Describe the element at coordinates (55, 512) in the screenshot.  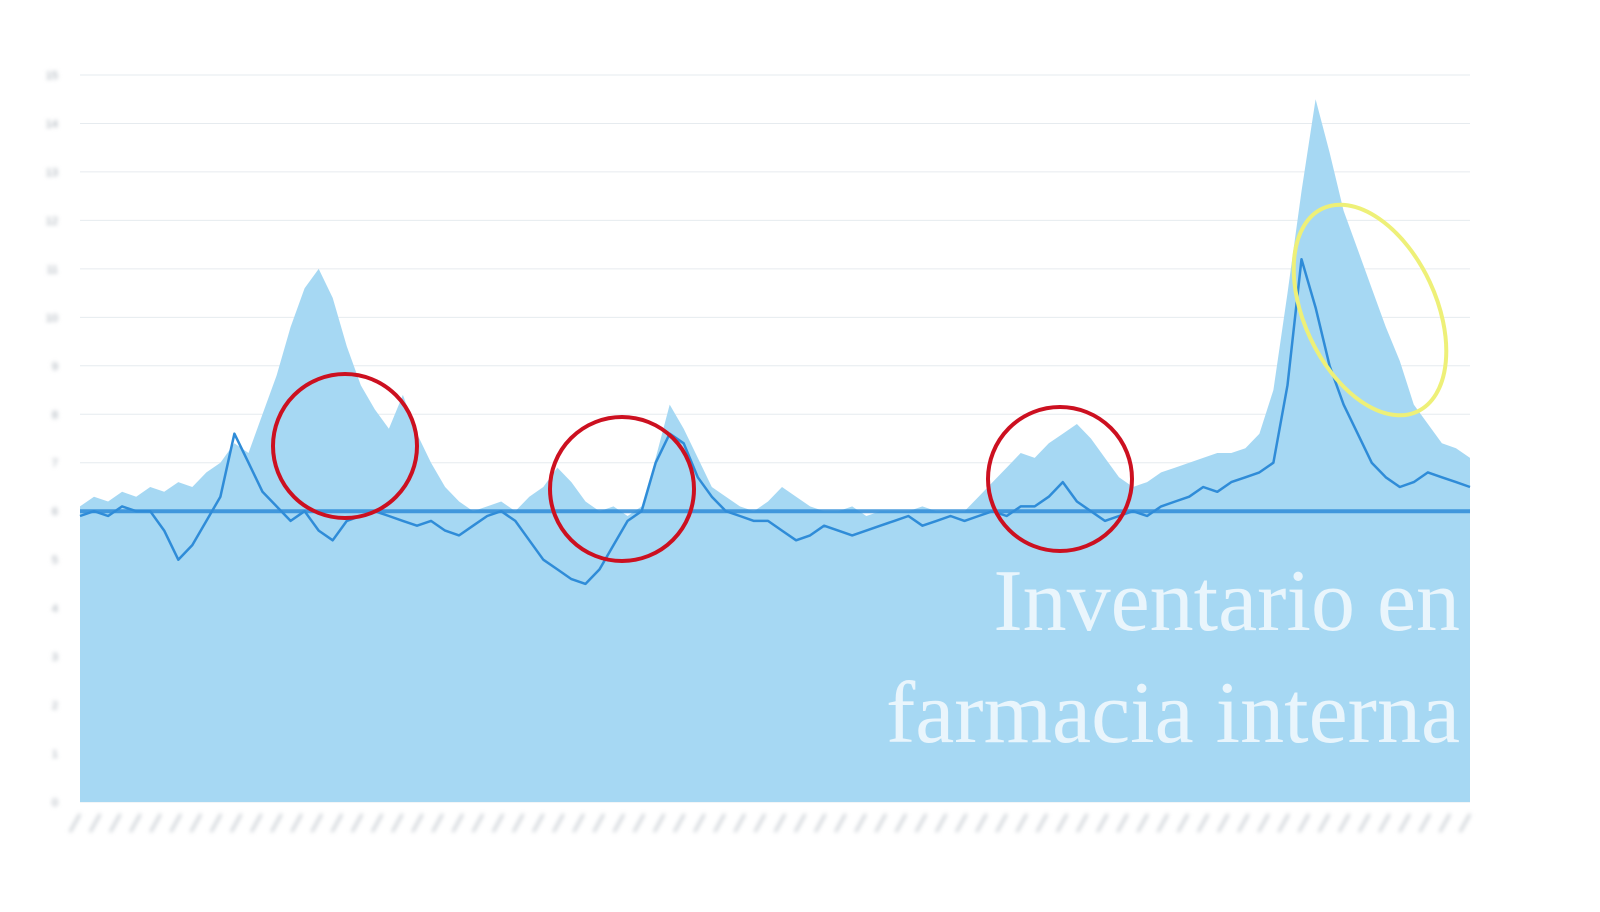
I see `y-tick-label-6: 6` at that location.